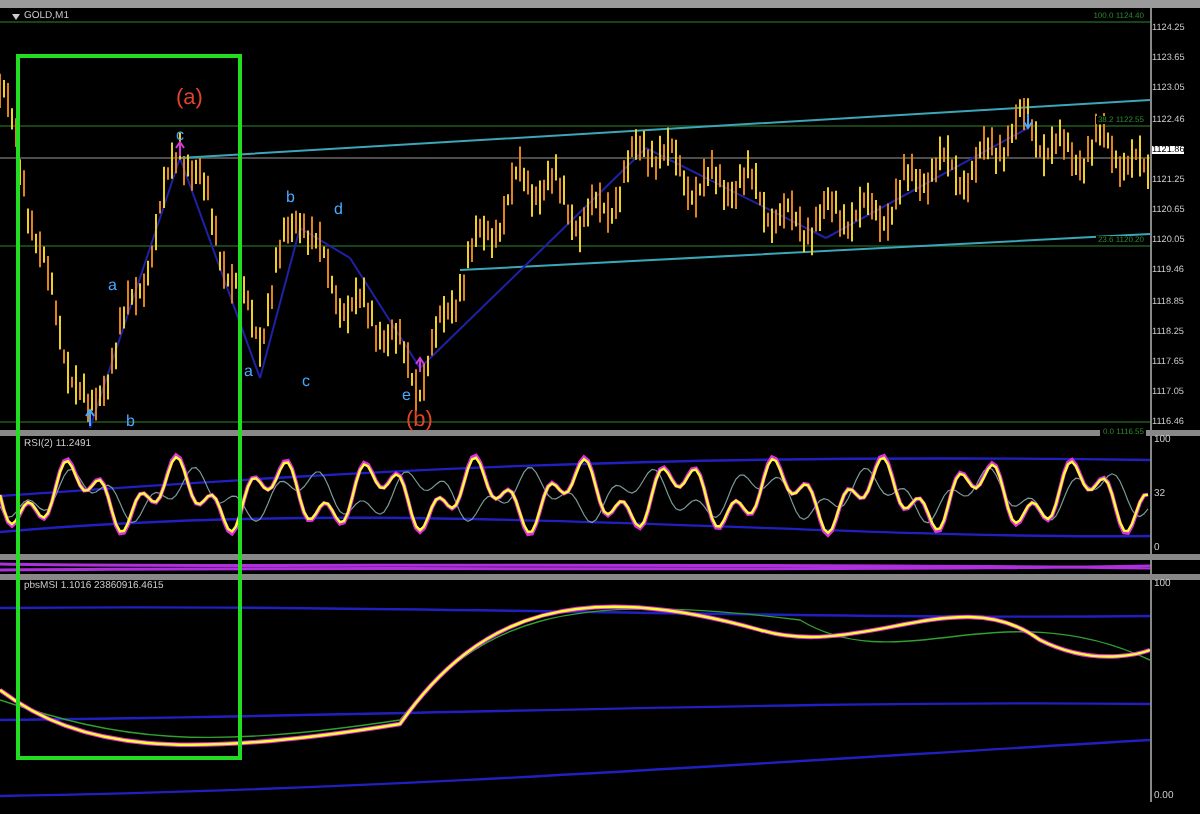  What do you see at coordinates (338, 210) in the screenshot?
I see `wave-label: d` at bounding box center [338, 210].